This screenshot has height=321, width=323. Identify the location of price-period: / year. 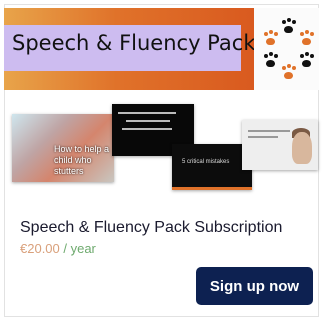
(77, 248).